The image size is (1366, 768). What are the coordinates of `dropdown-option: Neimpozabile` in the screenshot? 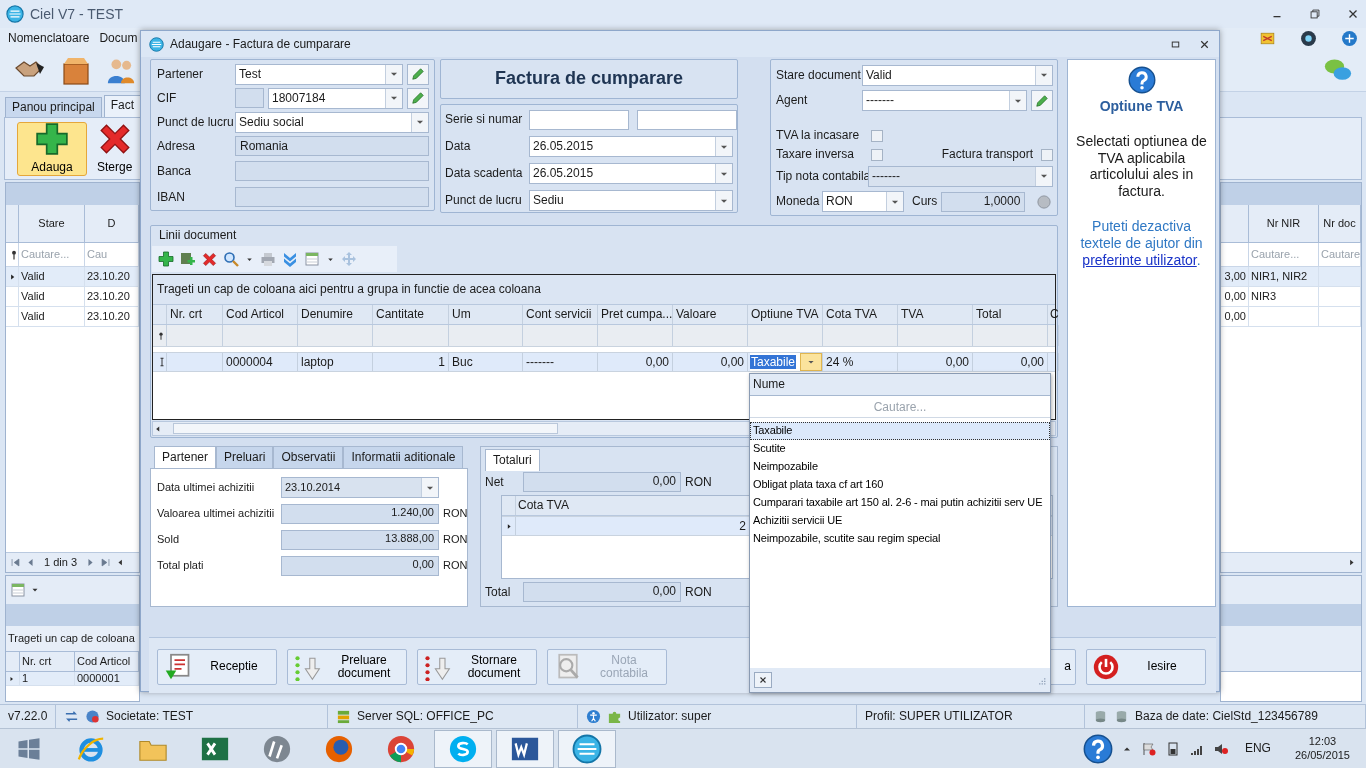 It's located at (900, 467).